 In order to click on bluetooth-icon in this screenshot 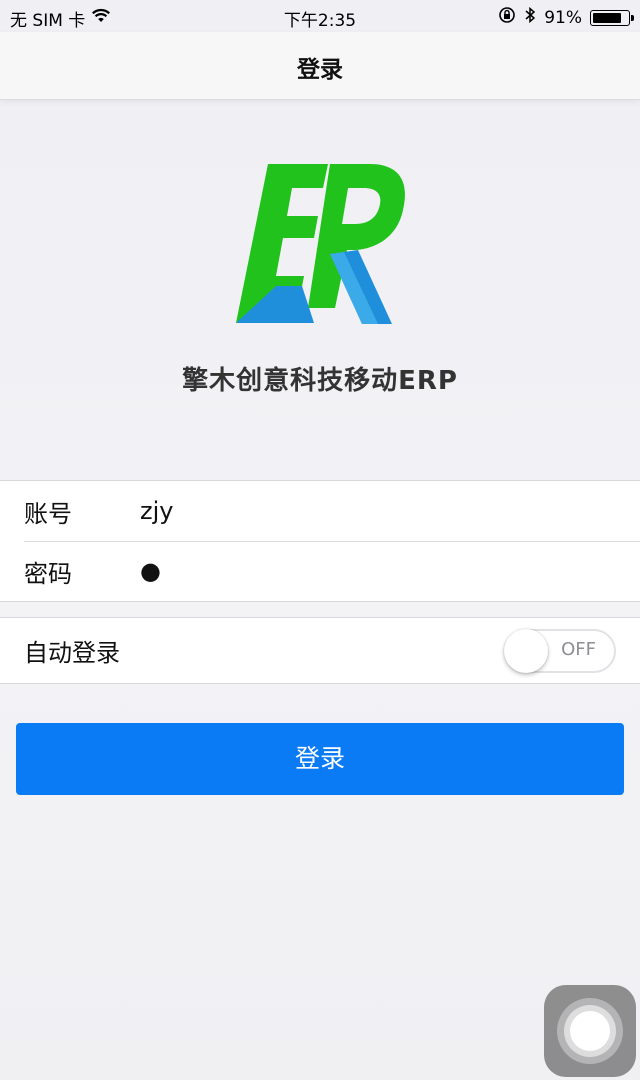, I will do `click(530, 17)`.